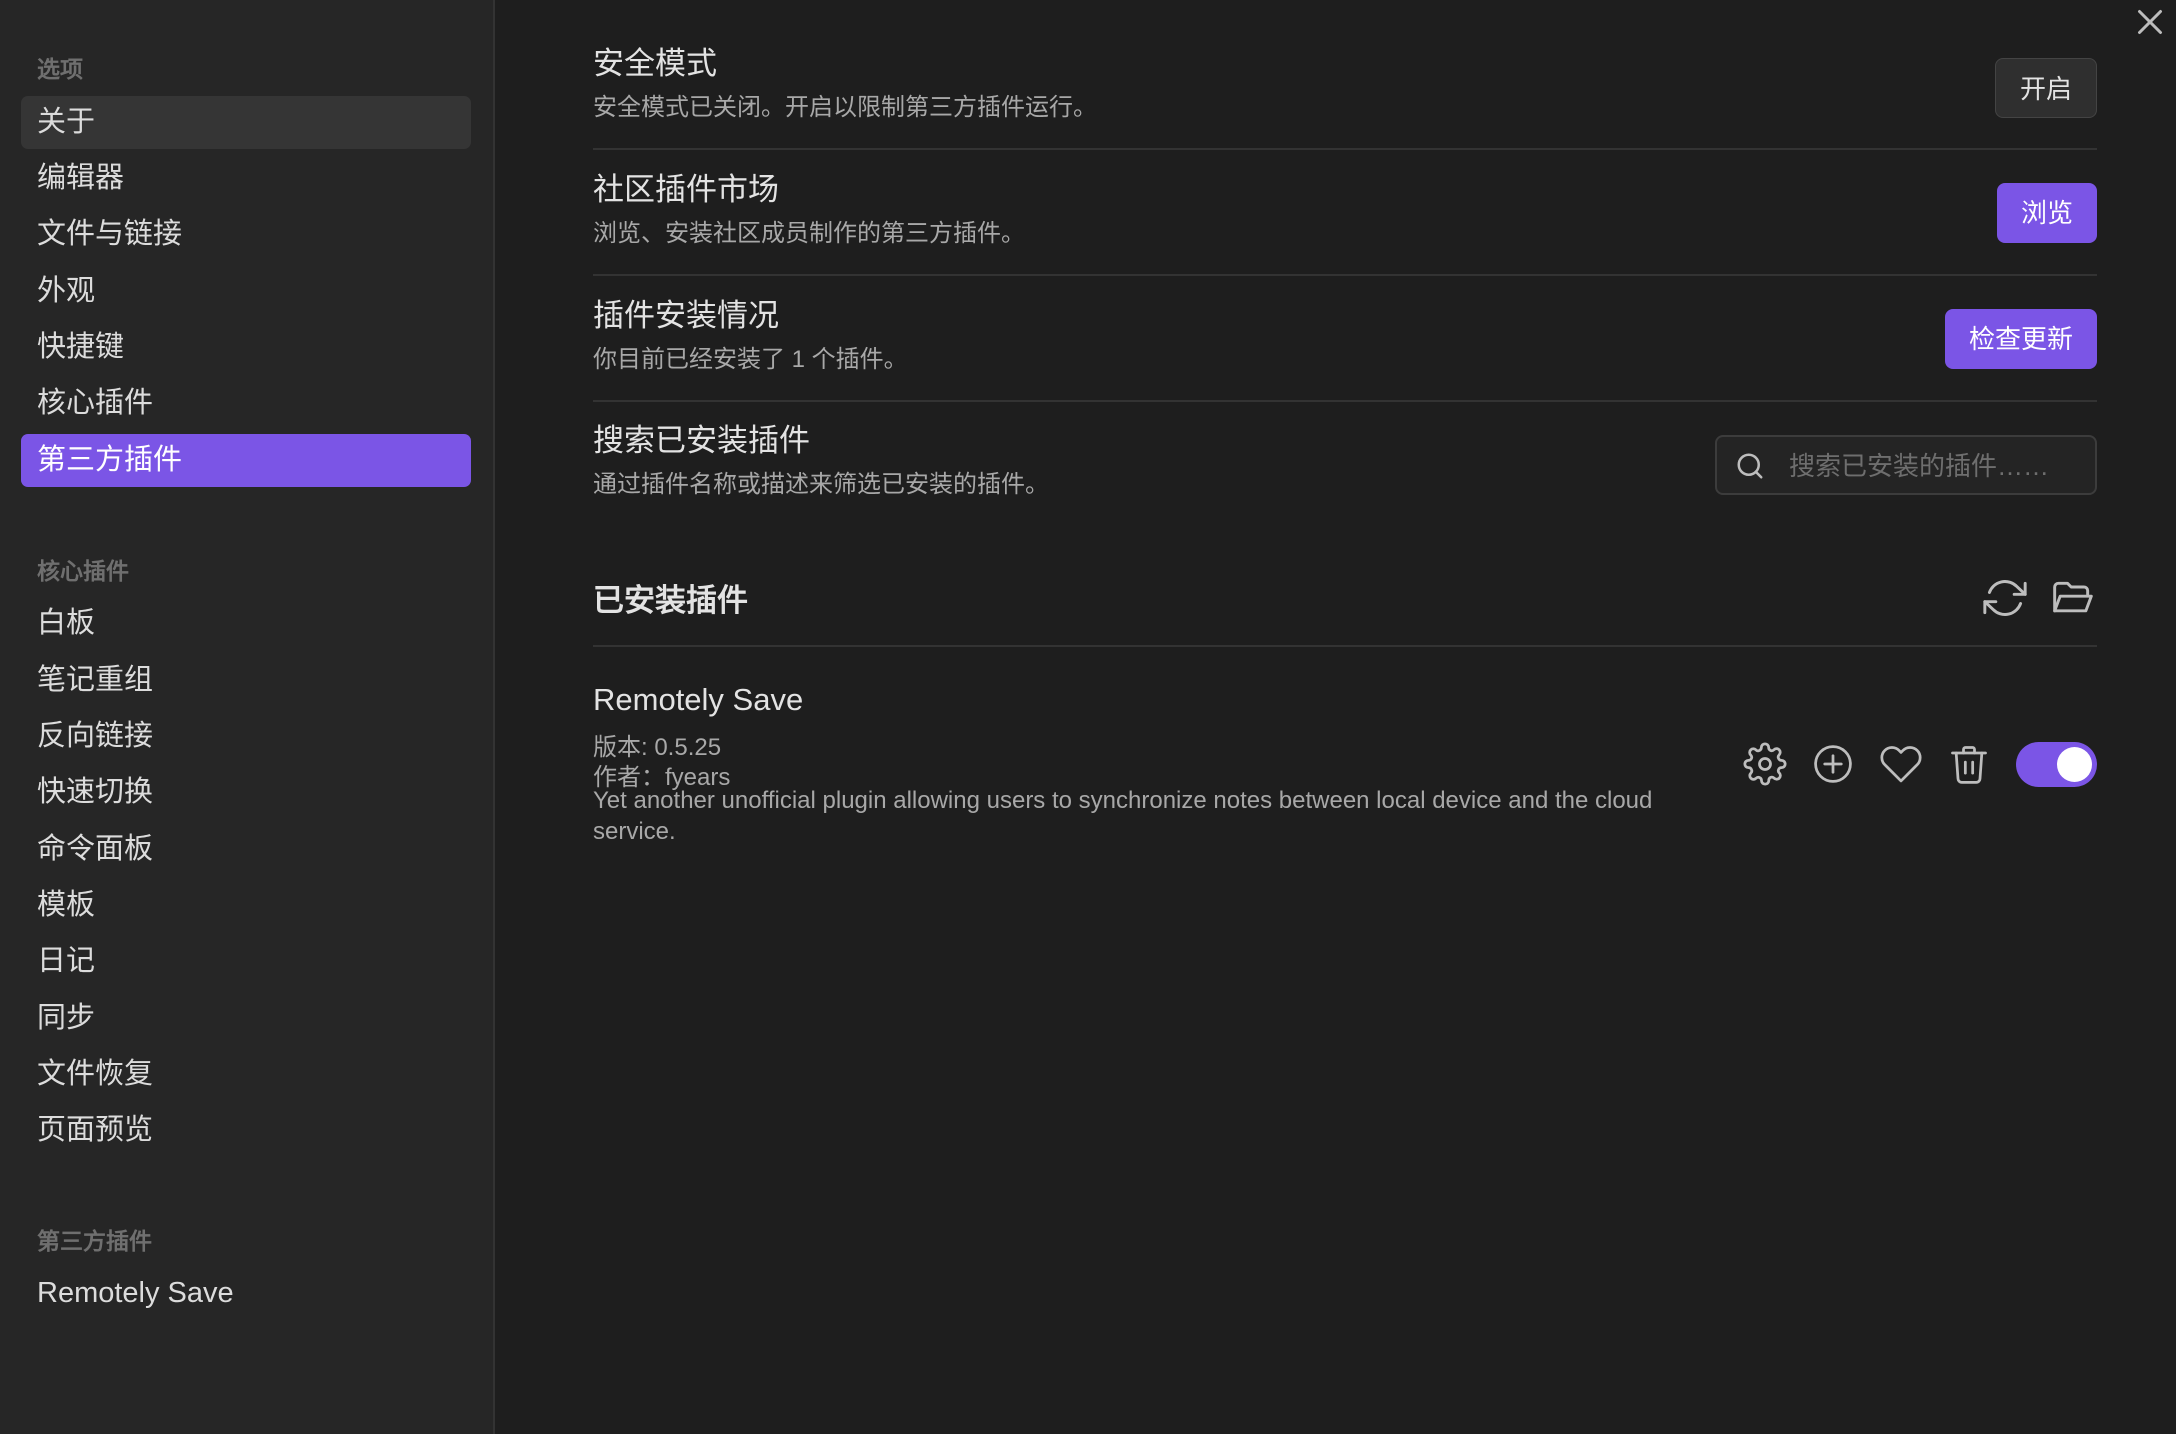 The height and width of the screenshot is (1434, 2176). Describe the element at coordinates (1750, 466) in the screenshot. I see `search-icon` at that location.